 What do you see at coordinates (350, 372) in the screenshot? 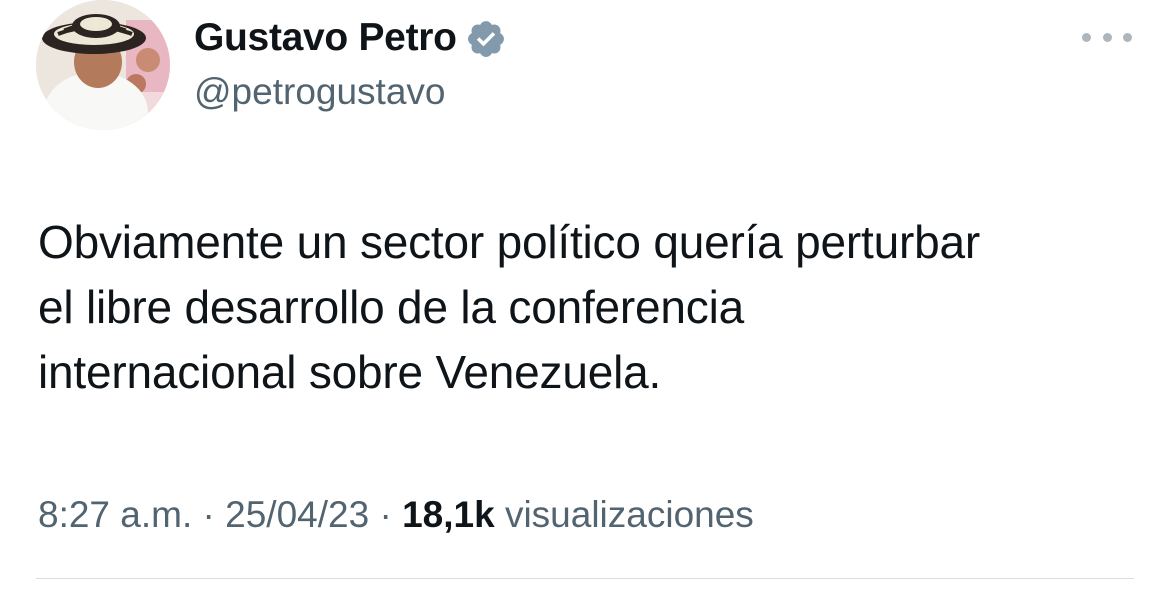
I see `tweet-text-line: internacional sobre Venezuela.` at bounding box center [350, 372].